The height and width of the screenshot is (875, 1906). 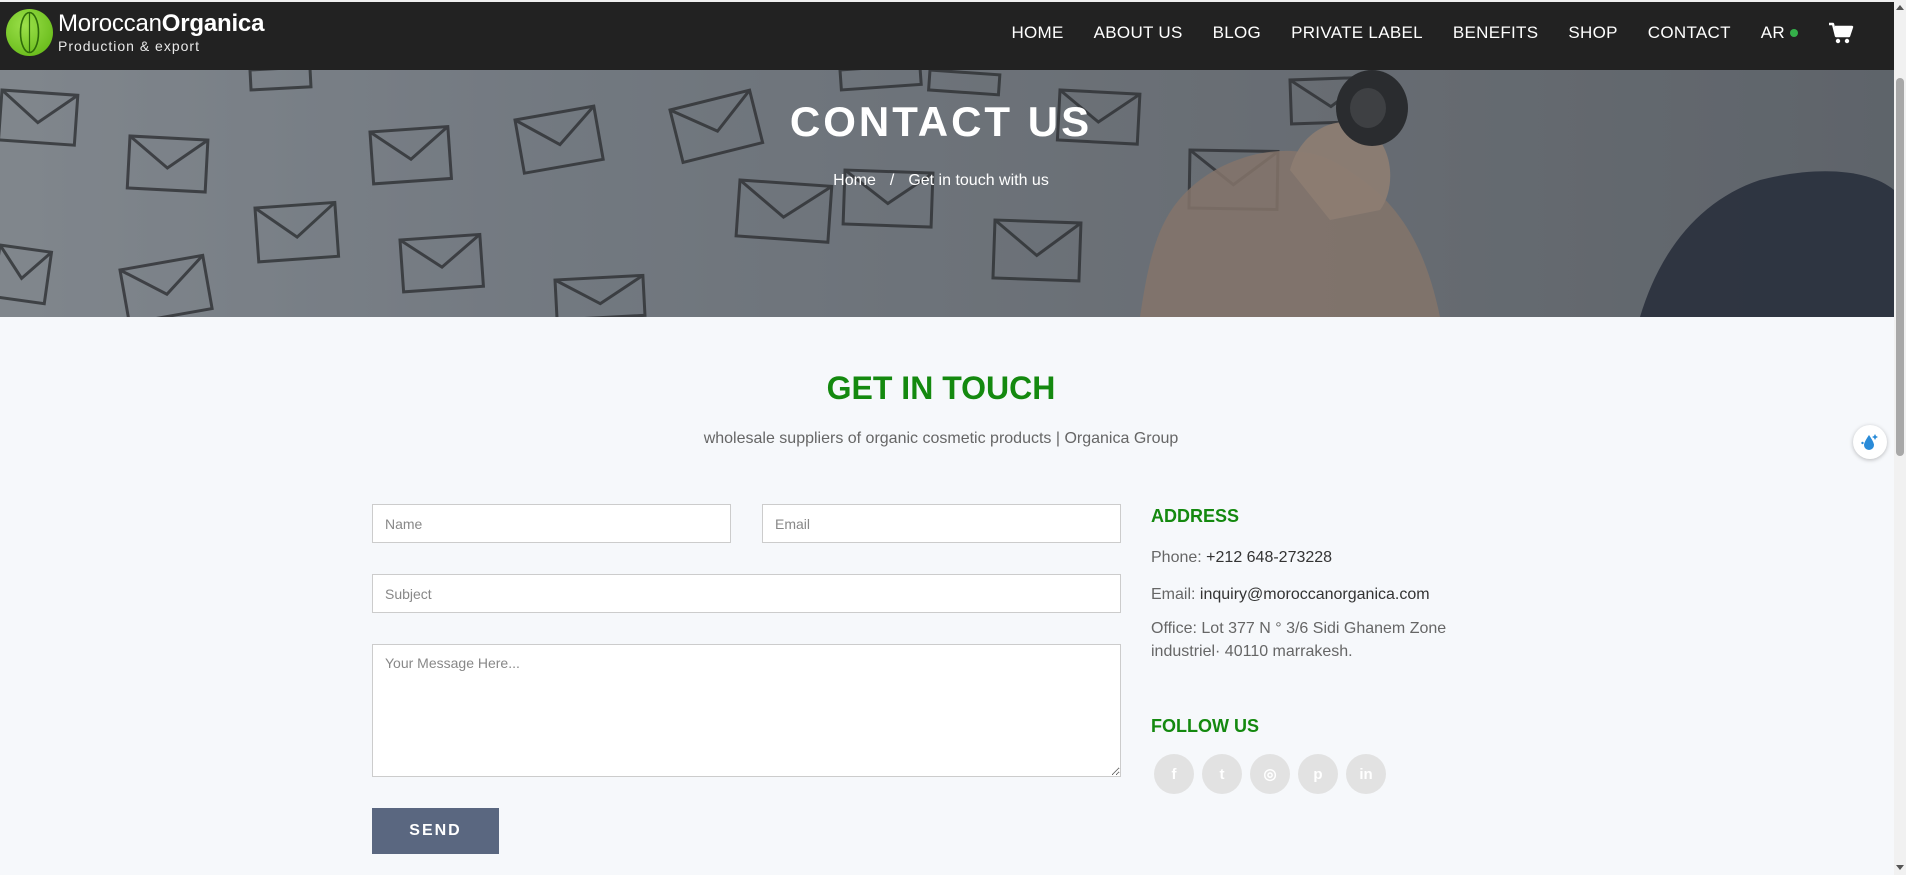 What do you see at coordinates (978, 180) in the screenshot?
I see `breadcrumb-current: Get in touch with us` at bounding box center [978, 180].